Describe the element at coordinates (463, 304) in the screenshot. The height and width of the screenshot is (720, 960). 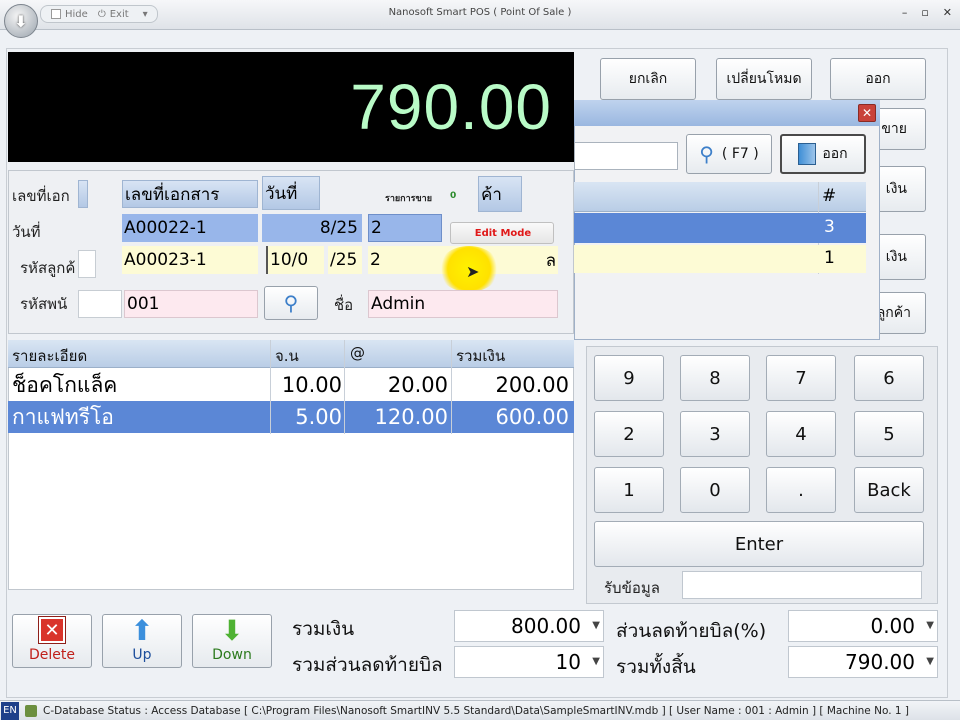
I see `employee-name-field: Admin` at that location.